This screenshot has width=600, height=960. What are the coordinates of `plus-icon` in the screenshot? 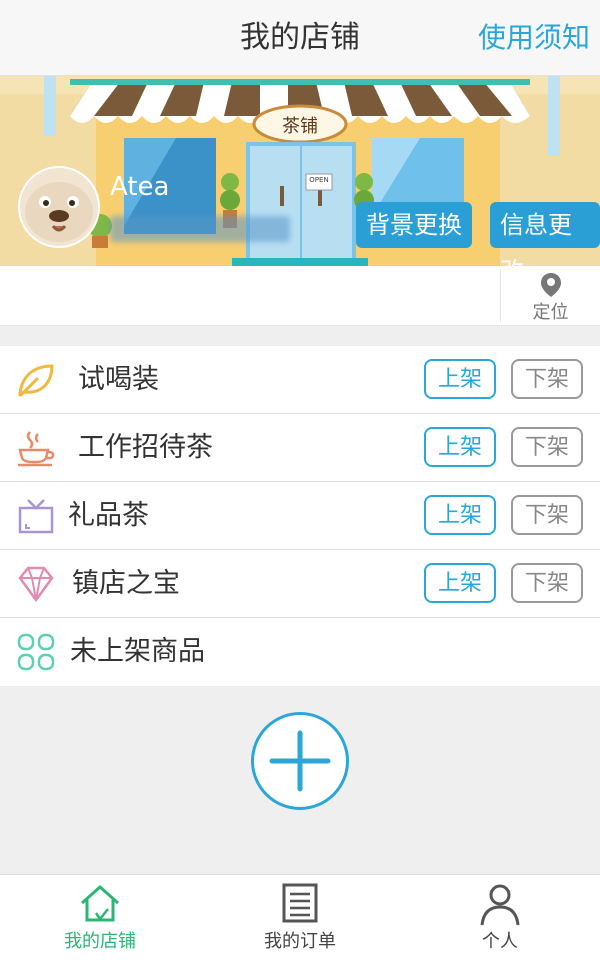 It's located at (300, 761).